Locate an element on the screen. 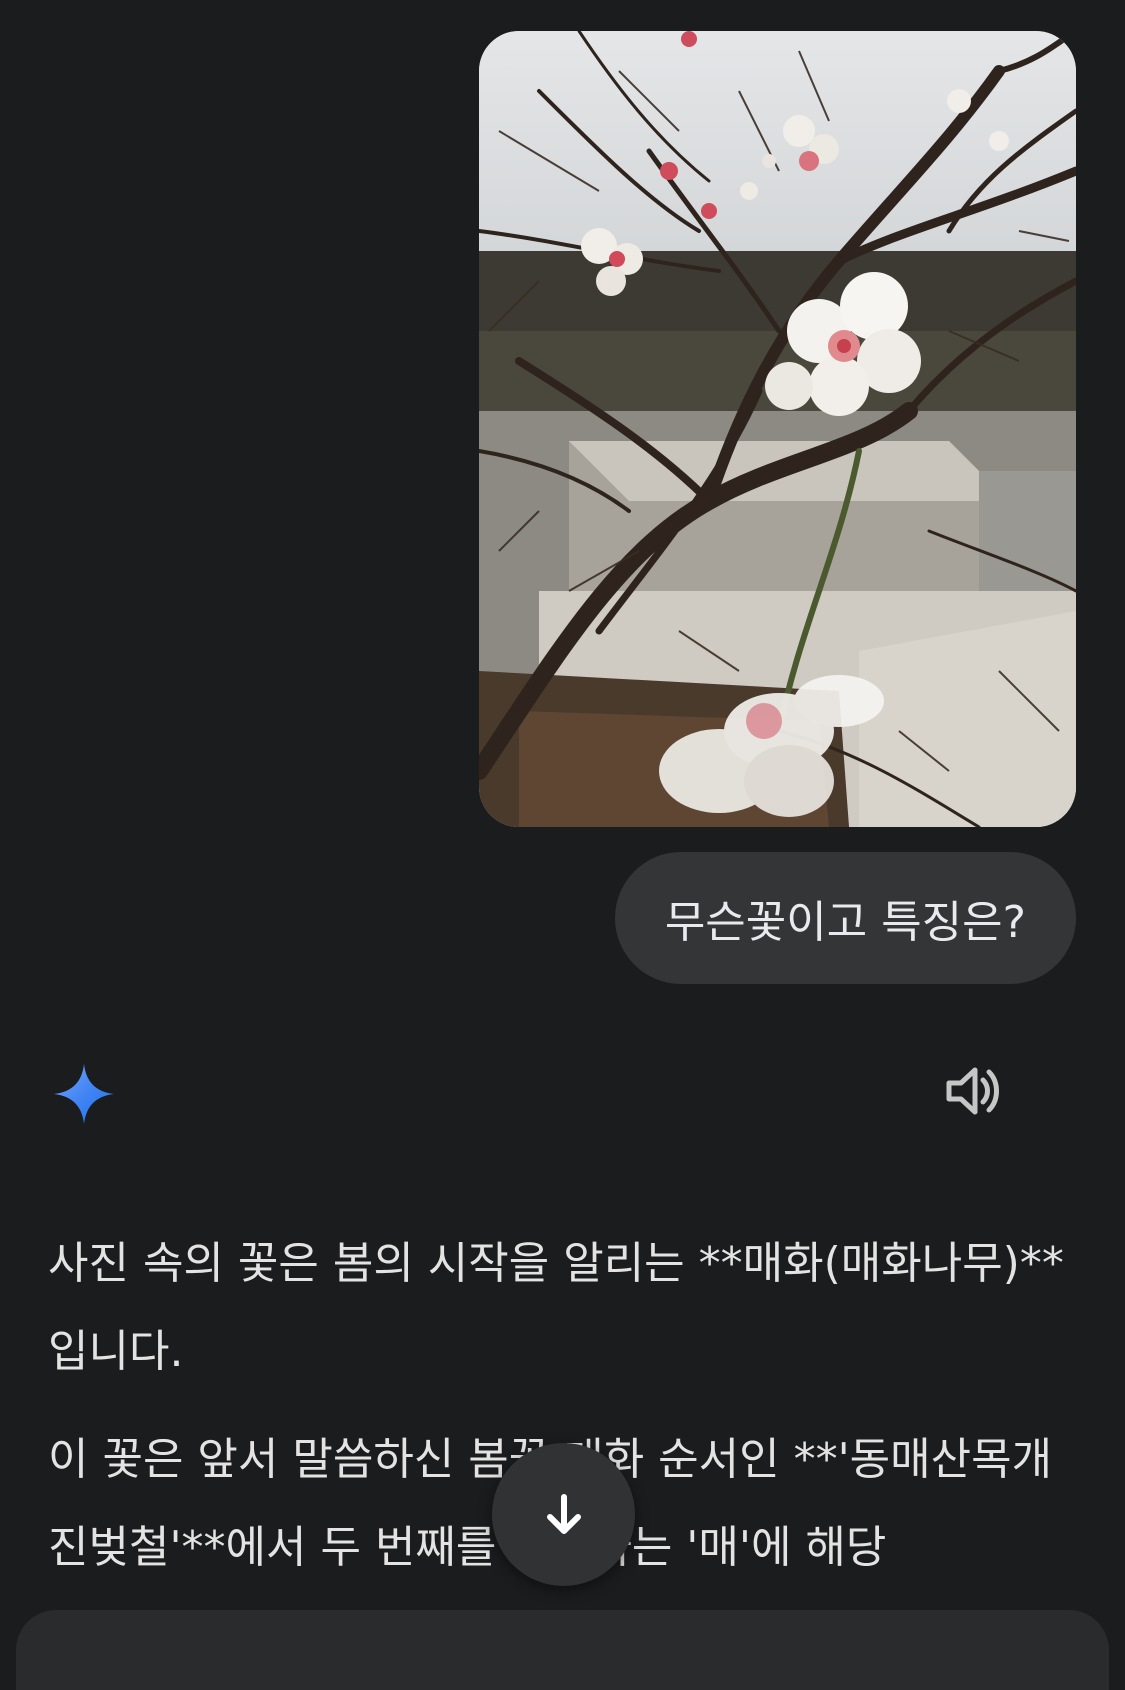  arrow-down-icon is located at coordinates (563, 1513).